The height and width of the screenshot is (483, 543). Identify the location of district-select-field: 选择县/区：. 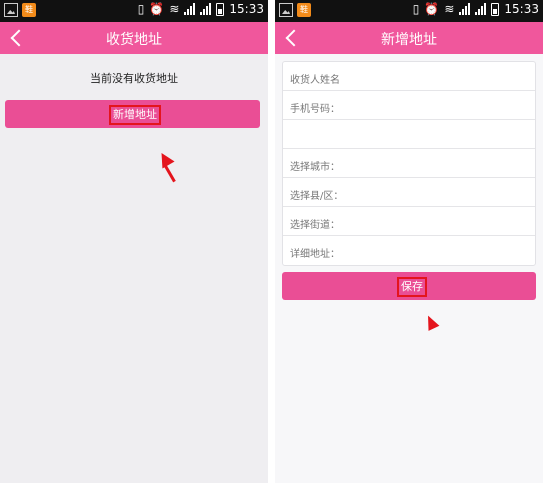
(409, 192).